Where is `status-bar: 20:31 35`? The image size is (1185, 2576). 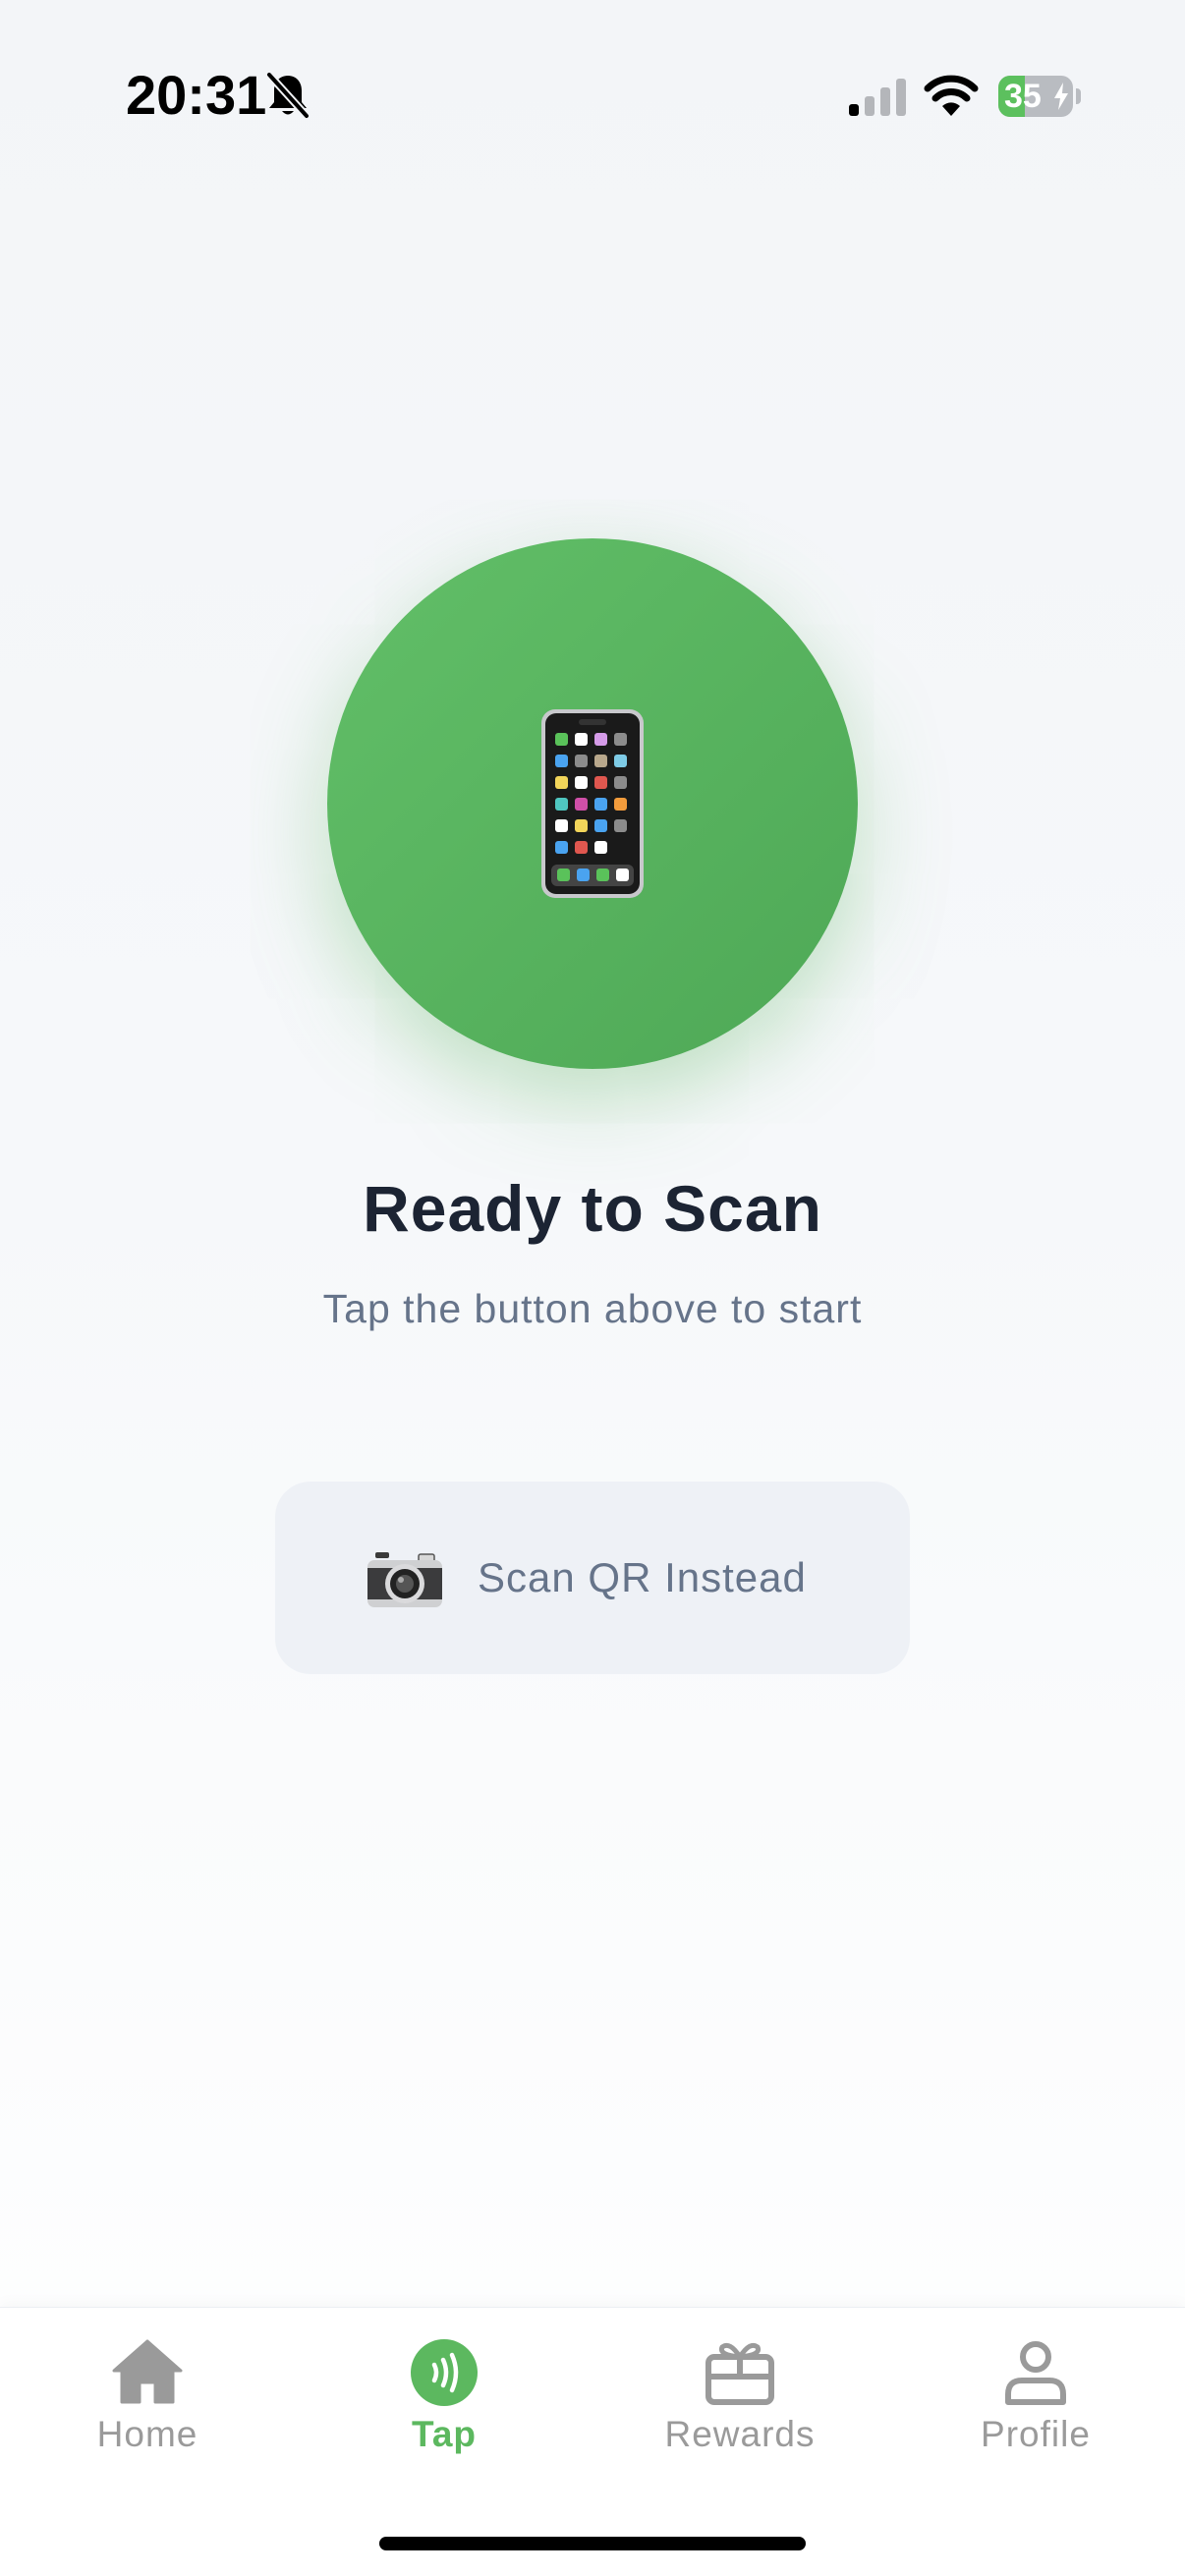 status-bar: 20:31 35 is located at coordinates (592, 98).